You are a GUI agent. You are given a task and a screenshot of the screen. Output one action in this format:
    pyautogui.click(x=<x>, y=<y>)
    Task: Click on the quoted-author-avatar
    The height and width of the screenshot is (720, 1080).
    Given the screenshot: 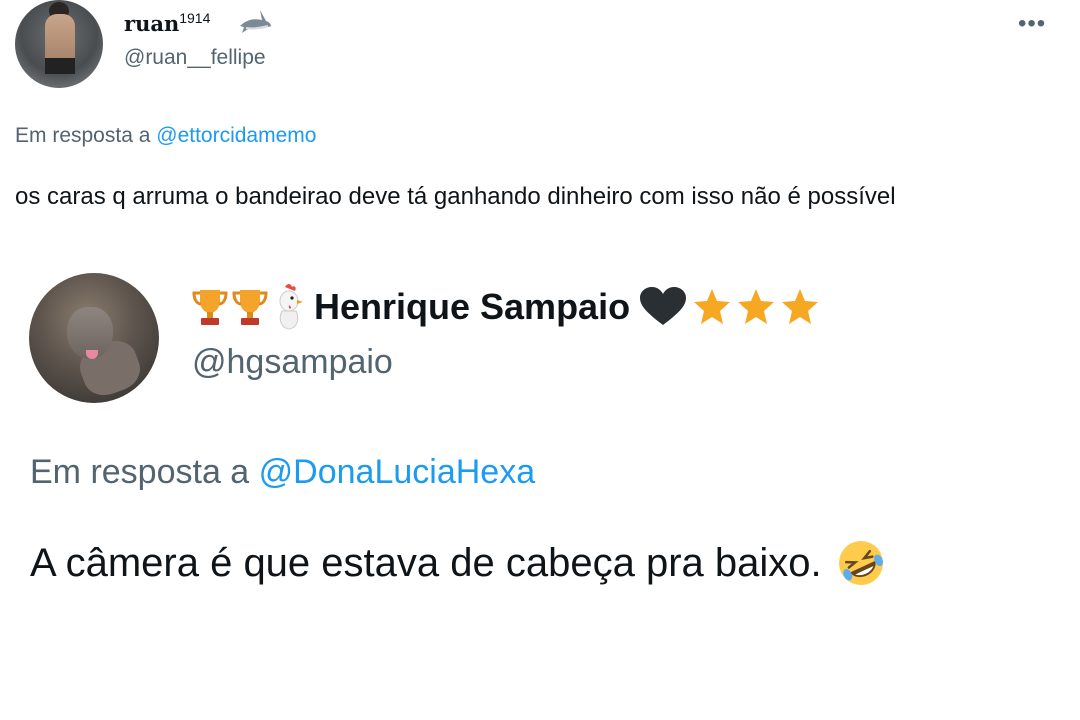 What is the action you would take?
    pyautogui.click(x=94, y=338)
    